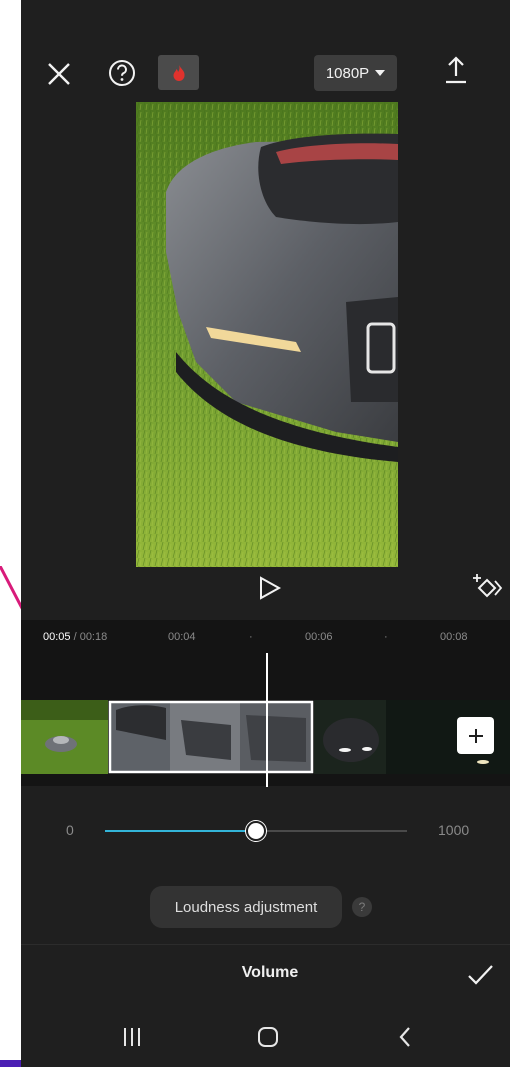 The width and height of the screenshot is (510, 1067). I want to click on total-time: / 00:18, so click(89, 637).